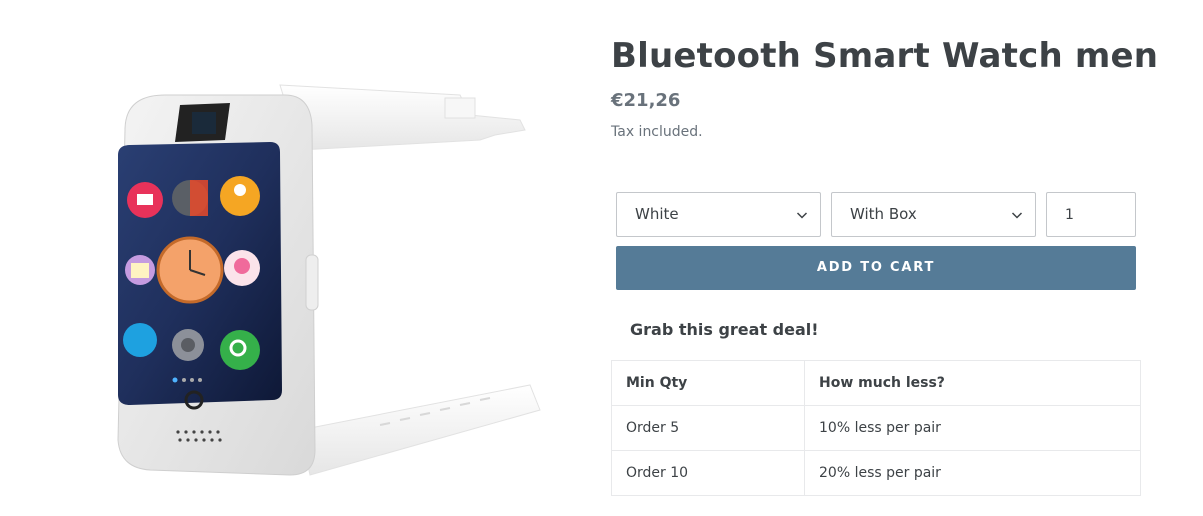 The width and height of the screenshot is (1203, 516). What do you see at coordinates (972, 383) in the screenshot?
I see `column-header: How much less?` at bounding box center [972, 383].